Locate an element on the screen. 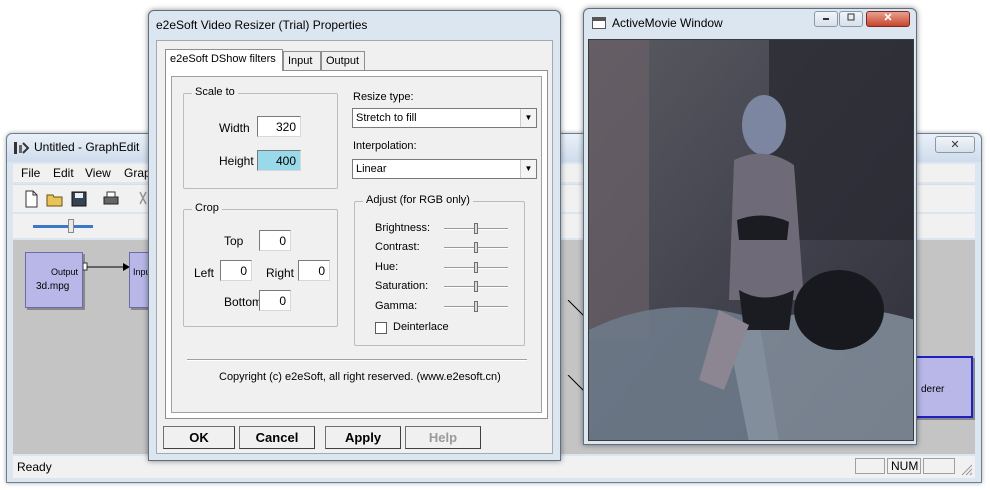 This screenshot has width=990, height=490. maximize-button is located at coordinates (851, 19).